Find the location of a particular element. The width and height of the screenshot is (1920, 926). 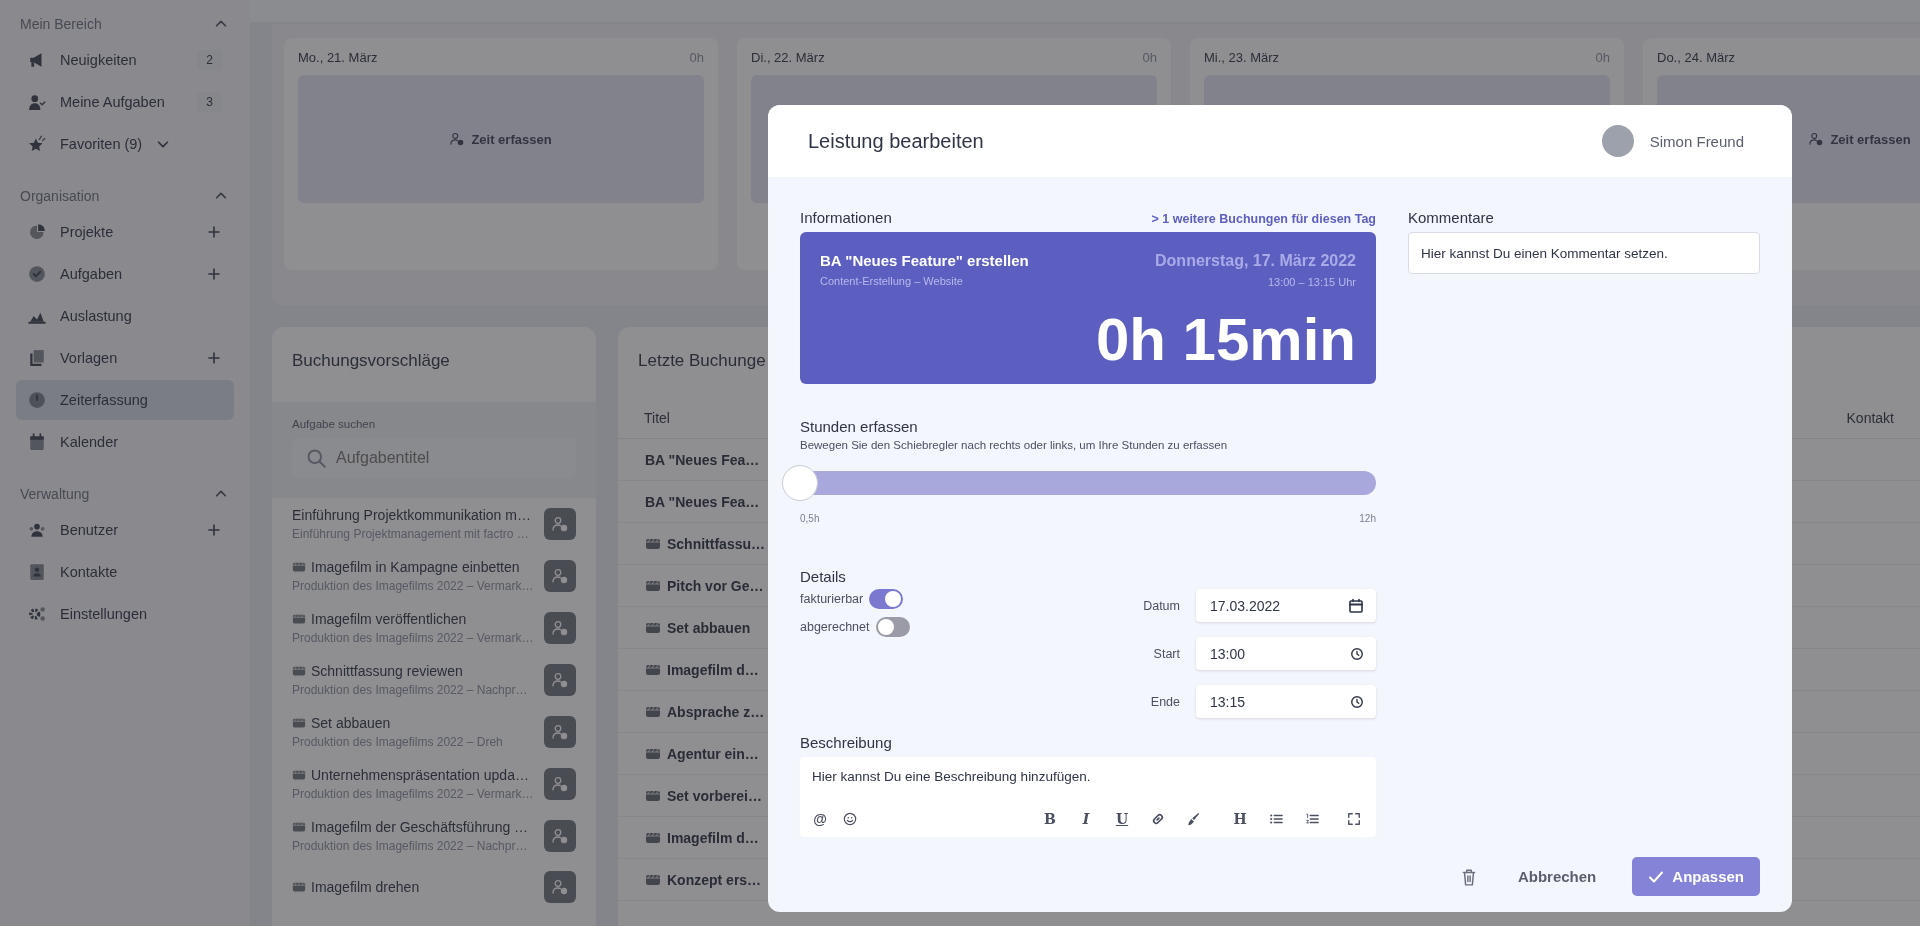

time-field: 13:15 is located at coordinates (1286, 701).